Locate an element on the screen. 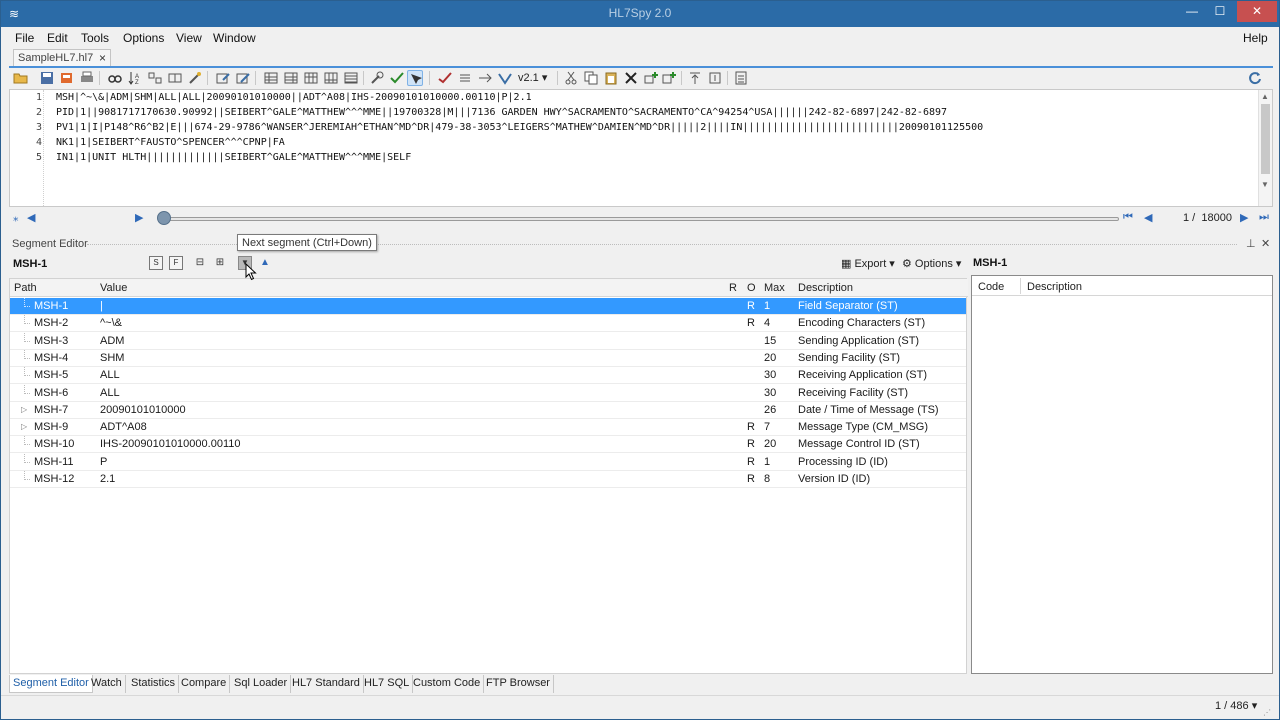 This screenshot has height=720, width=1280. status-position: 1 / 486 ▾ is located at coordinates (1236, 705).